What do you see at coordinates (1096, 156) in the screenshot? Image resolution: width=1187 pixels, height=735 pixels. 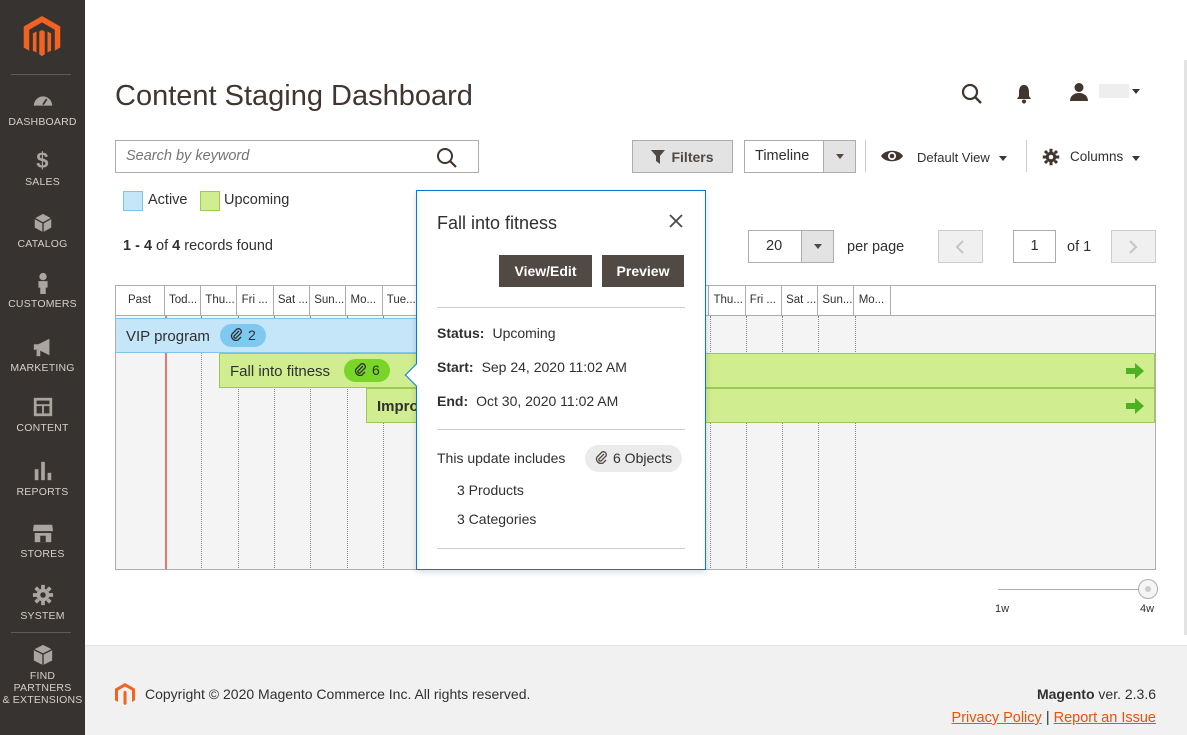 I see `columns-label: Columns` at bounding box center [1096, 156].